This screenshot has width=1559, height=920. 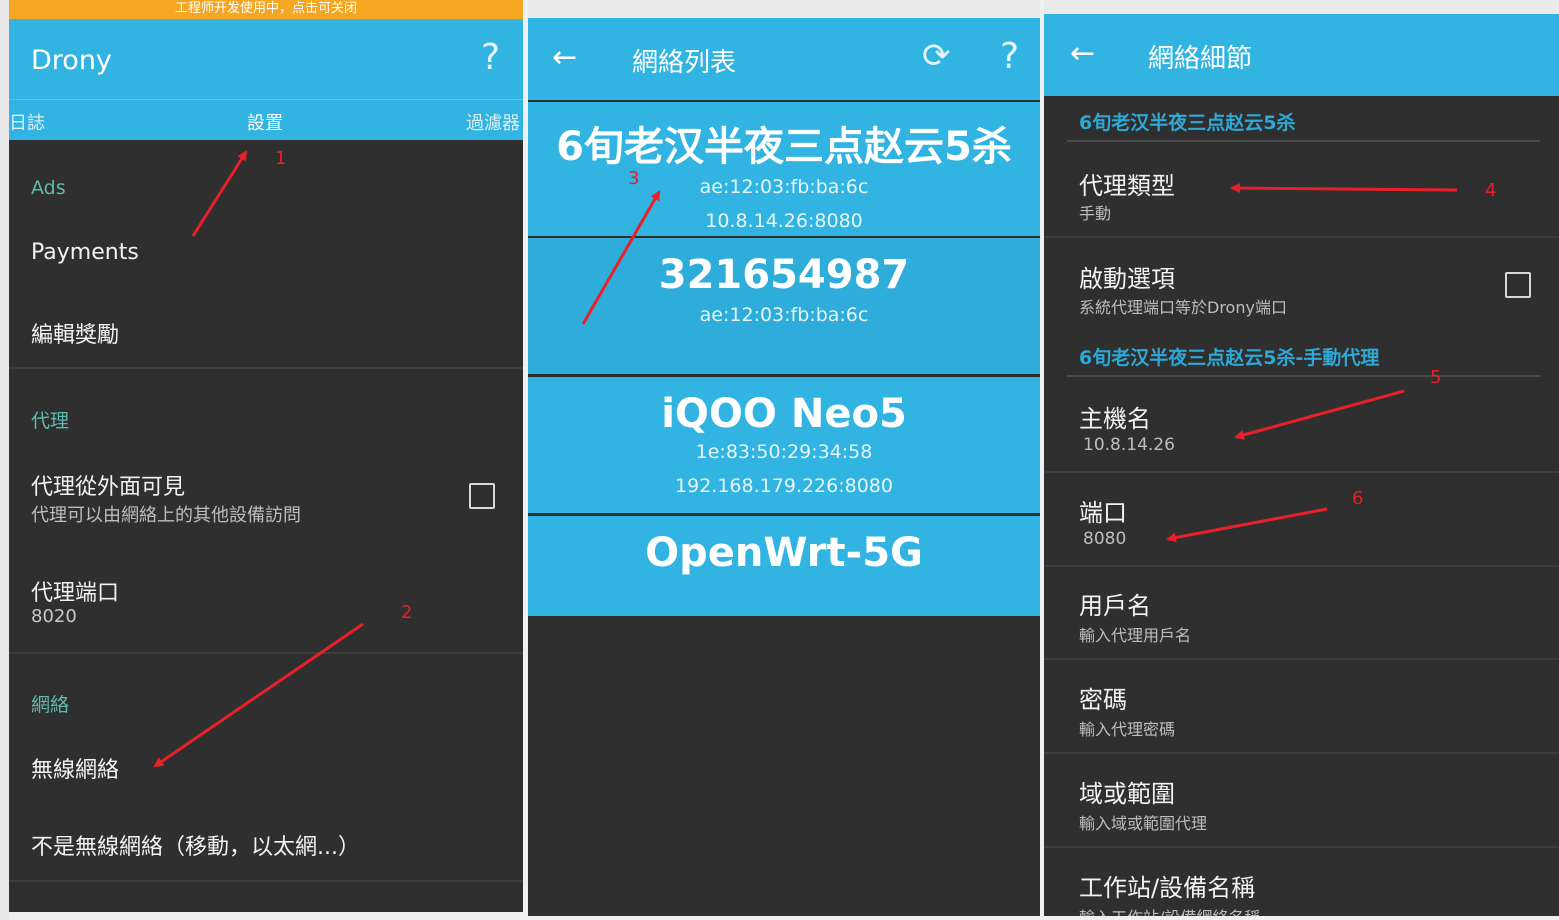 What do you see at coordinates (784, 275) in the screenshot?
I see `network-name: 321654987` at bounding box center [784, 275].